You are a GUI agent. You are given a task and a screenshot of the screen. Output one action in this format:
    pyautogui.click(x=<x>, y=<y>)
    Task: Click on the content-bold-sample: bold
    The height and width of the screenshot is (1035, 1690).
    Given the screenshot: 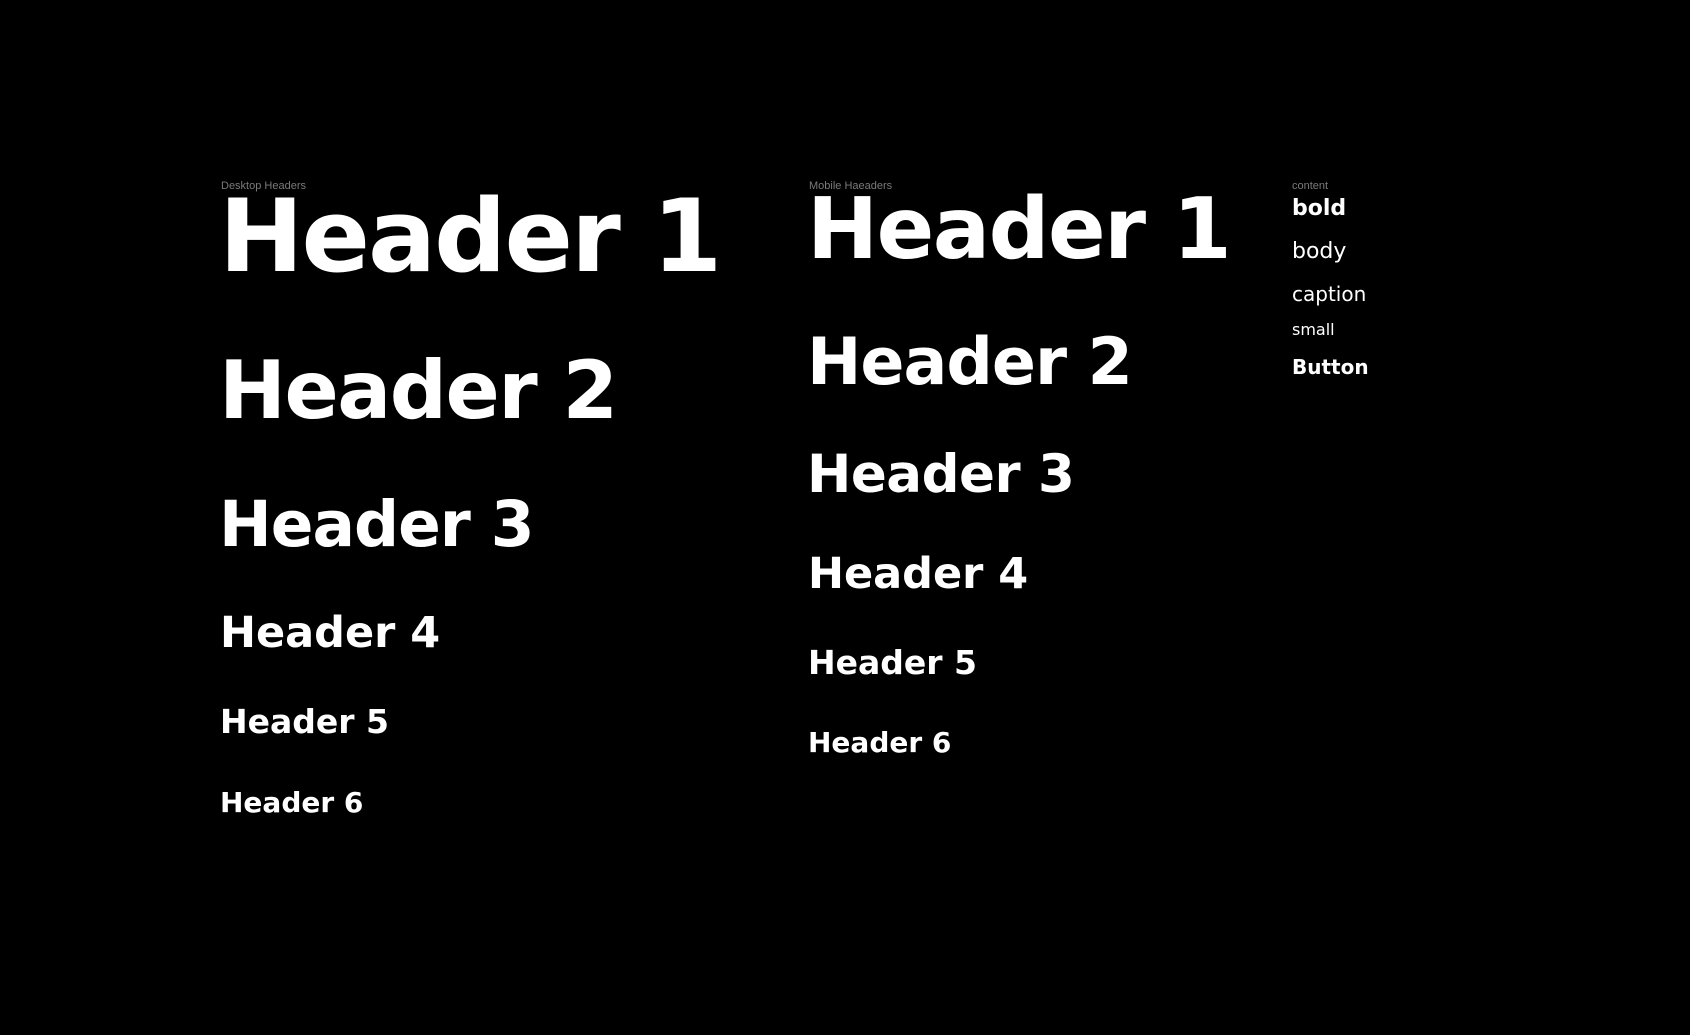 What is the action you would take?
    pyautogui.click(x=1319, y=208)
    